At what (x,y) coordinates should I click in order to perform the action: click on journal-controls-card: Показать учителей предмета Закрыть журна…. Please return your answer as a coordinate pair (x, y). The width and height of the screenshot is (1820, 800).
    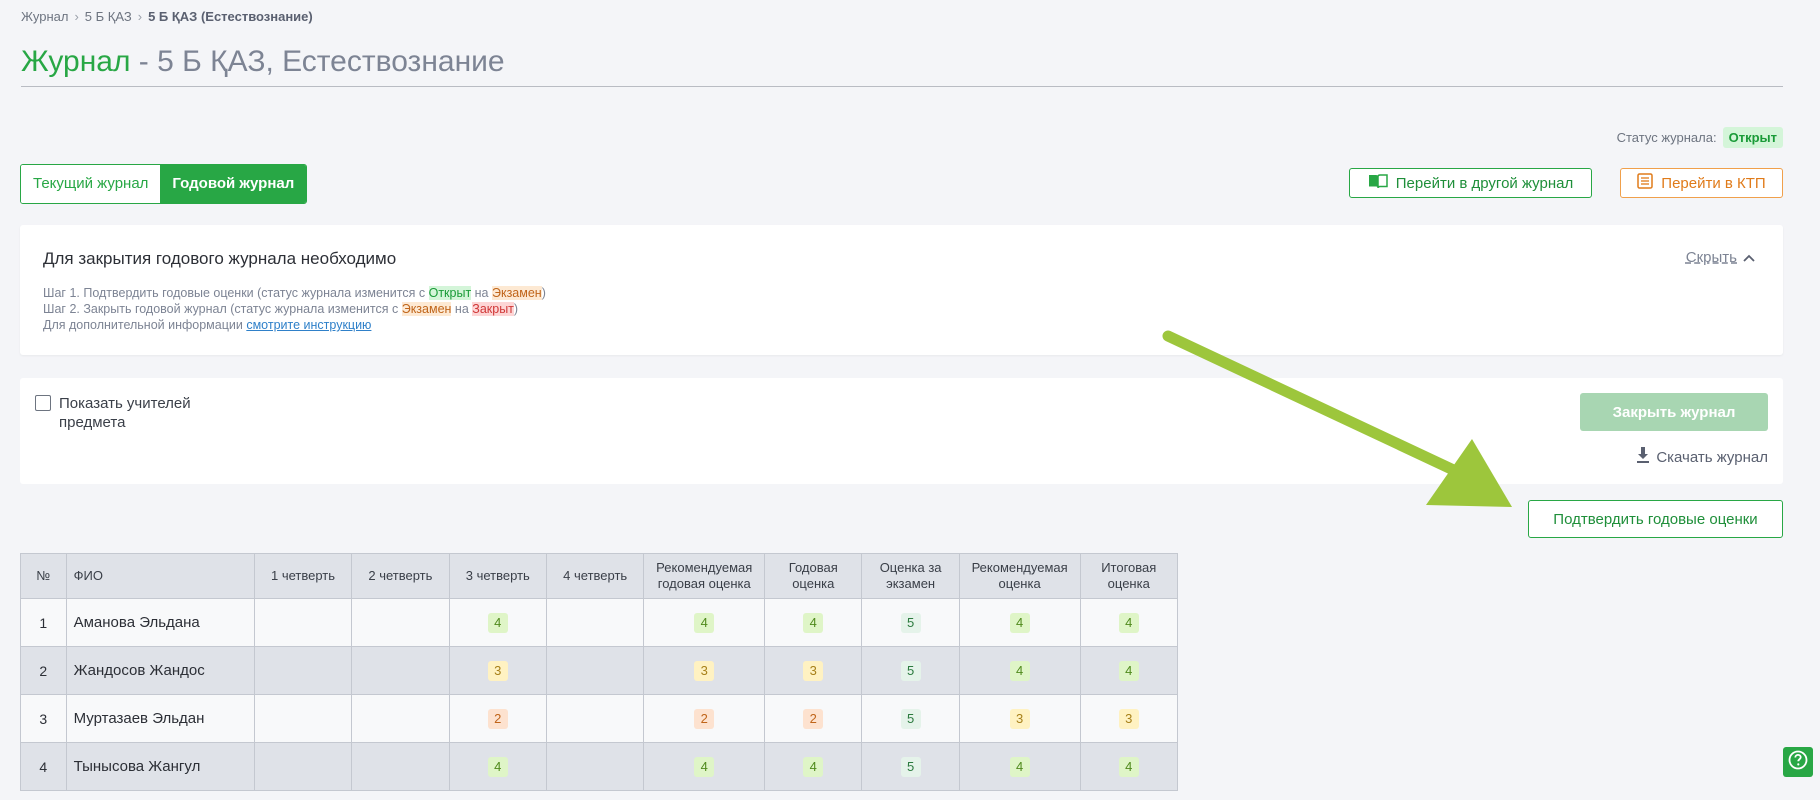
    Looking at the image, I should click on (901, 431).